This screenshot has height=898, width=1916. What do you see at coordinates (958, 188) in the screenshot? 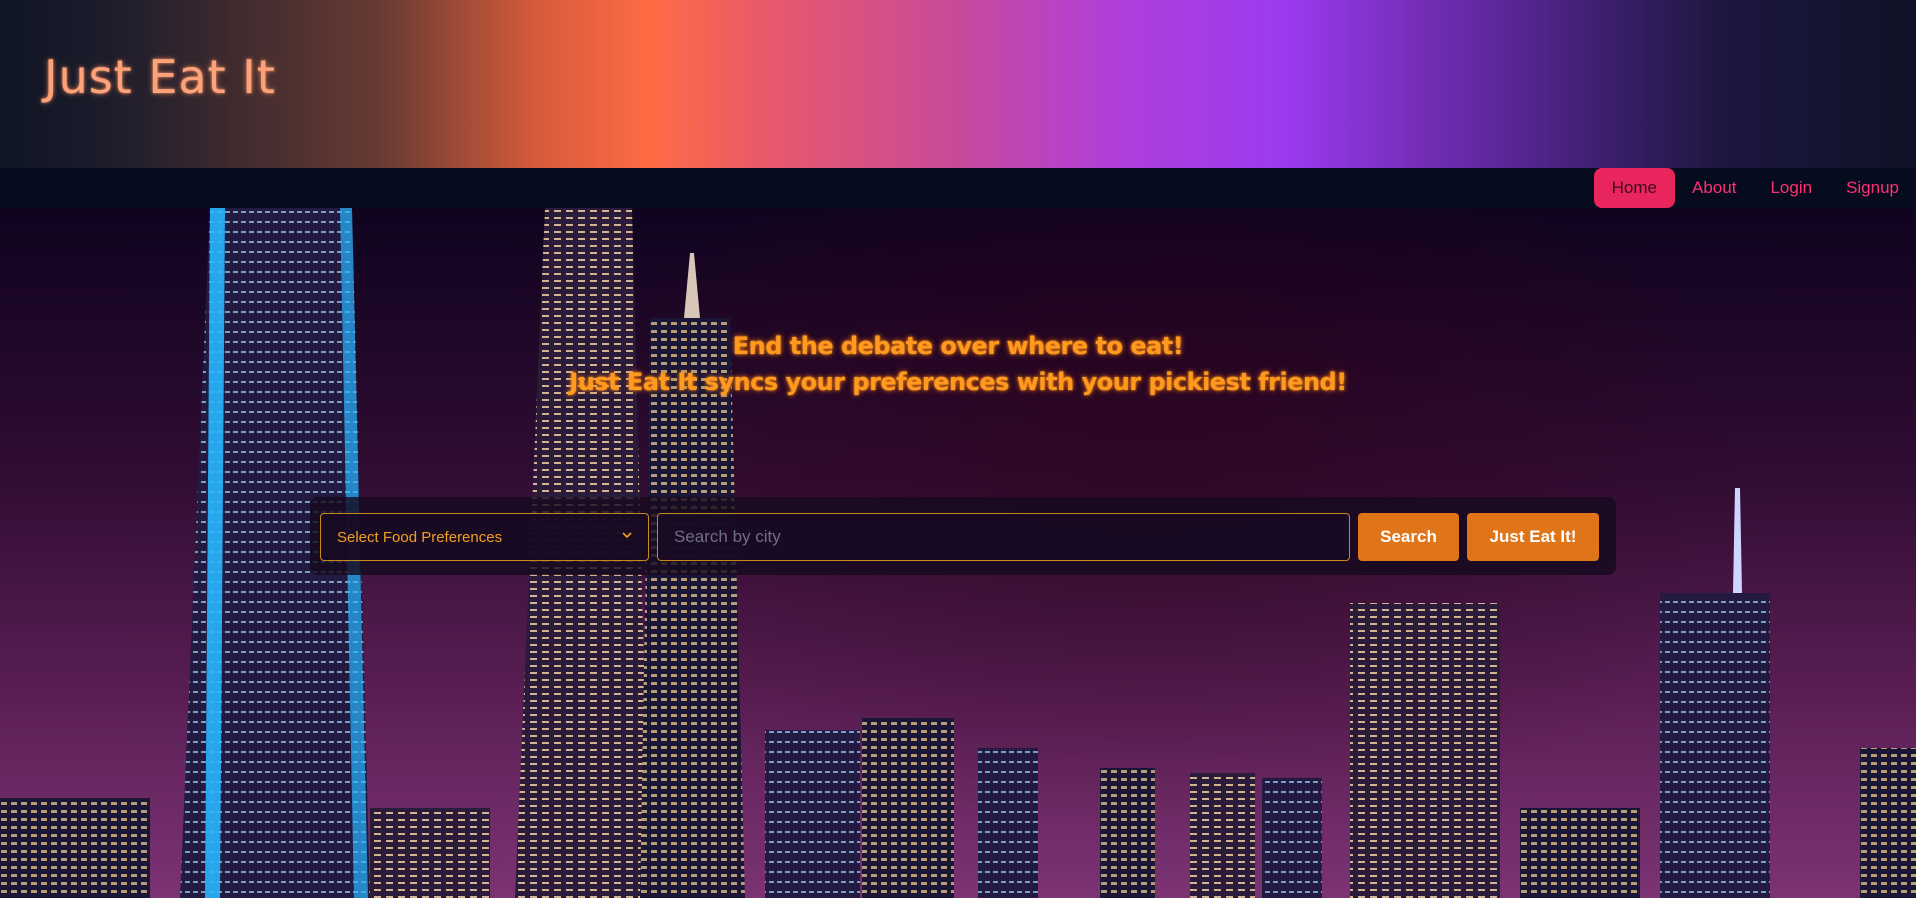
I see `main-nav: Home About Login Signup` at bounding box center [958, 188].